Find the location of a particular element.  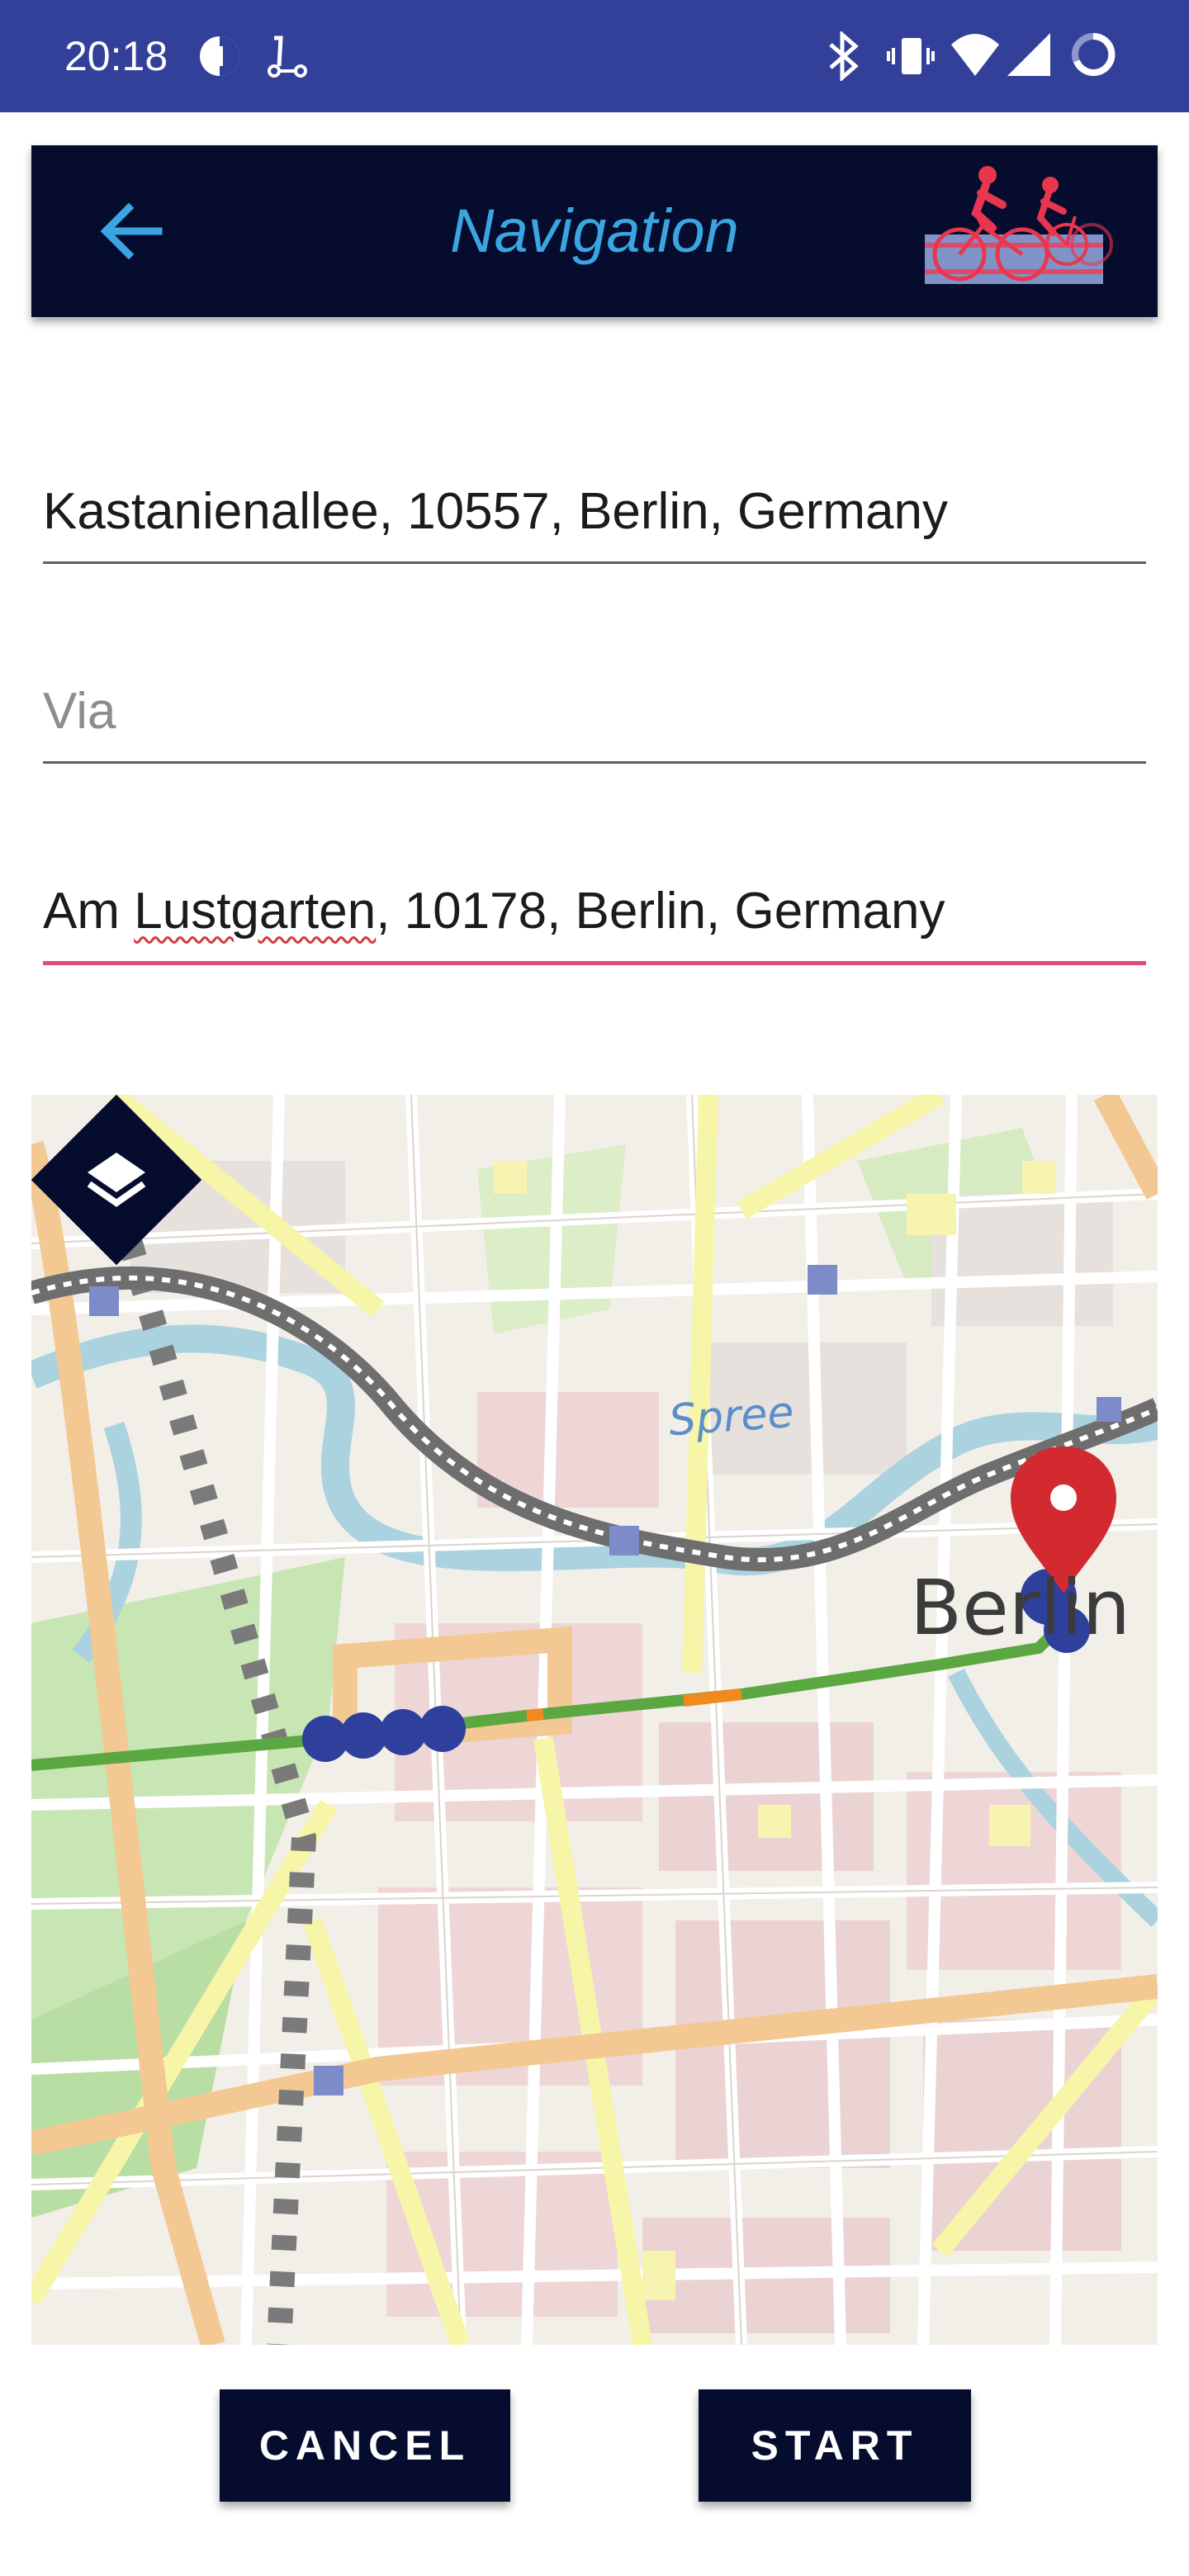

to-address-input: Am Lustgarten, 10178, Berlin, Germany is located at coordinates (594, 911).